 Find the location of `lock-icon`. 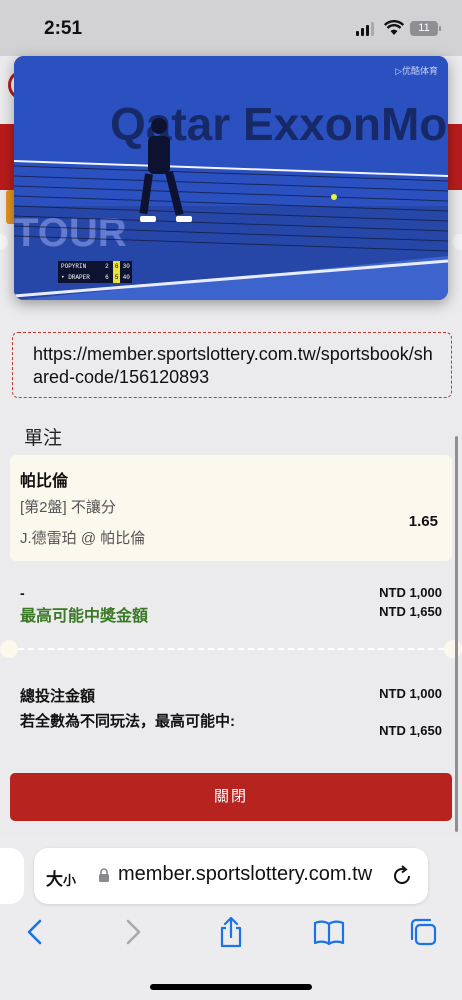

lock-icon is located at coordinates (104, 875).